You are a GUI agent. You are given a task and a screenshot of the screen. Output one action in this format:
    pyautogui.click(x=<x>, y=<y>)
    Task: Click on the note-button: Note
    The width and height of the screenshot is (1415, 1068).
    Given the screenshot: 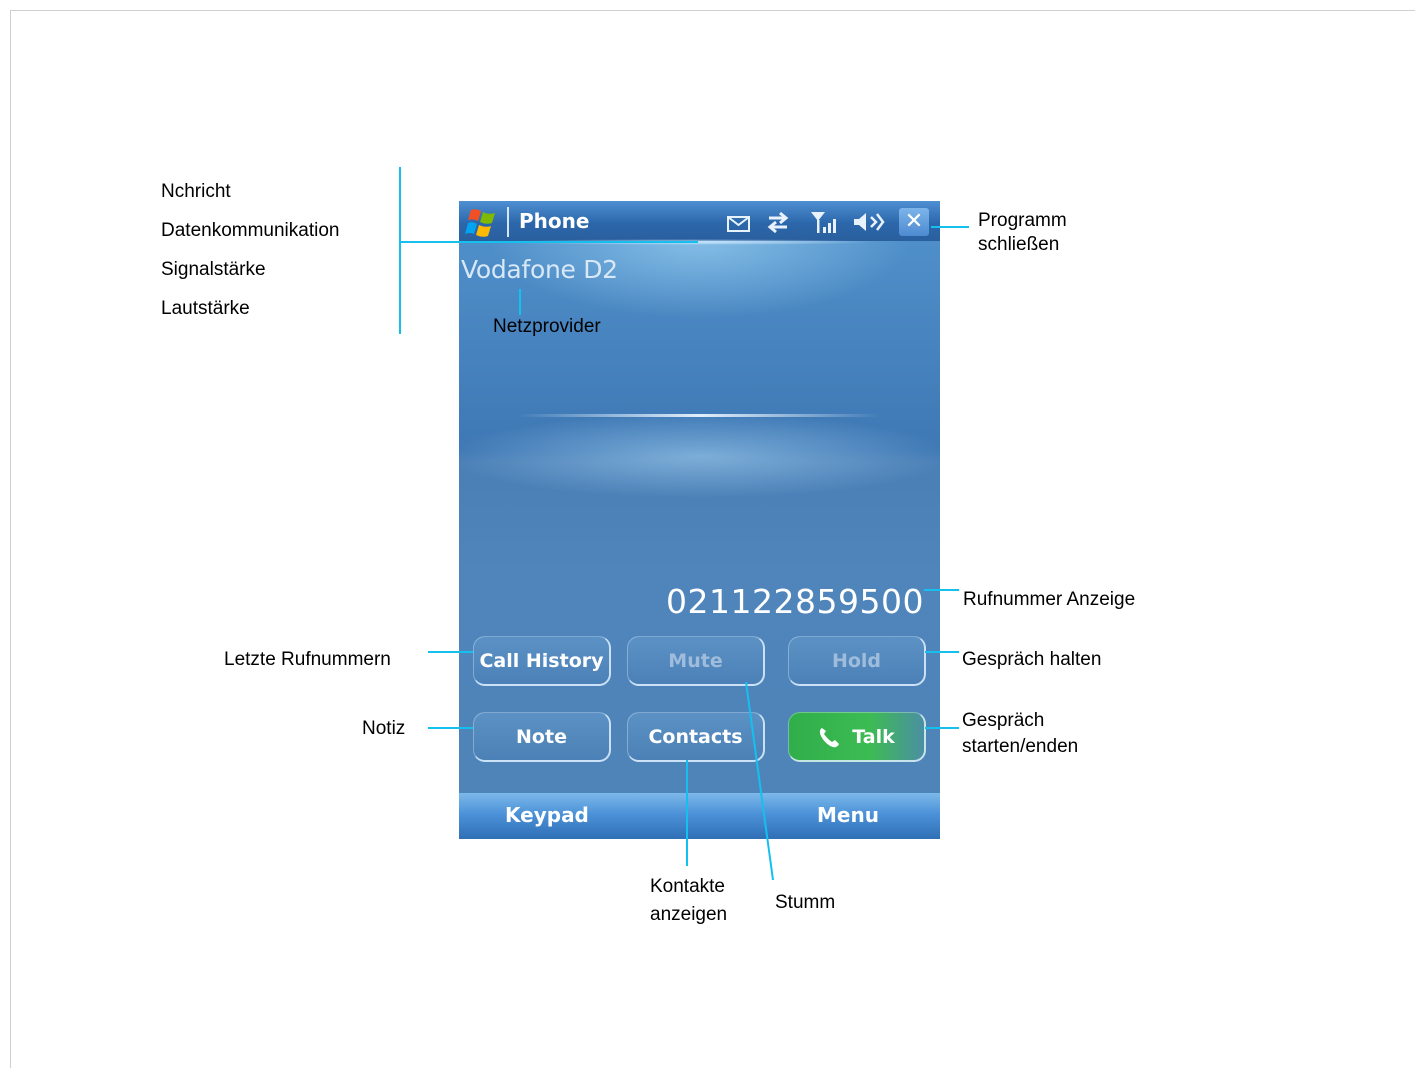 What is the action you would take?
    pyautogui.click(x=542, y=737)
    